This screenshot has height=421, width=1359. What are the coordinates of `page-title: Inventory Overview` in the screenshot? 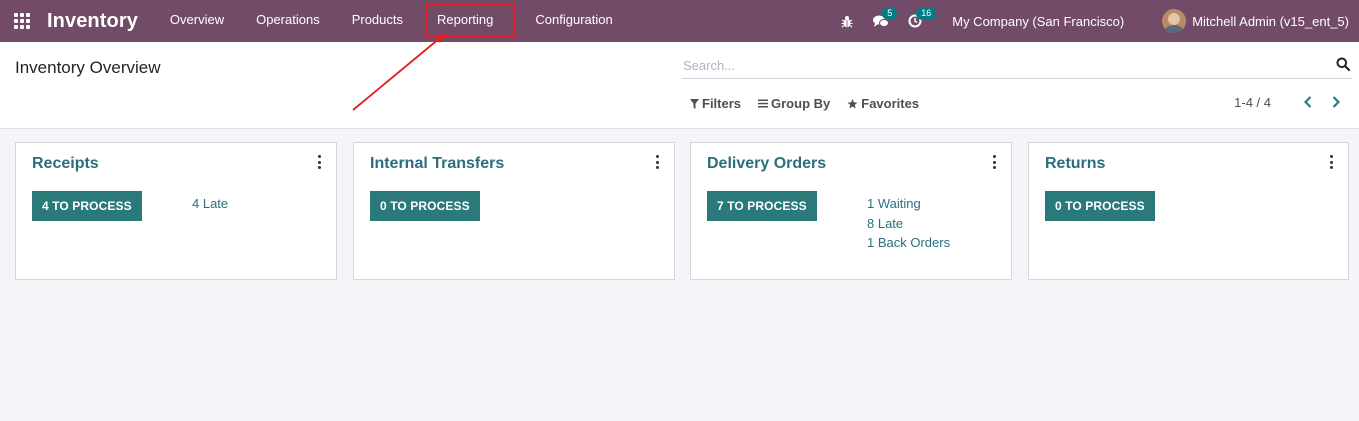 It's located at (88, 67).